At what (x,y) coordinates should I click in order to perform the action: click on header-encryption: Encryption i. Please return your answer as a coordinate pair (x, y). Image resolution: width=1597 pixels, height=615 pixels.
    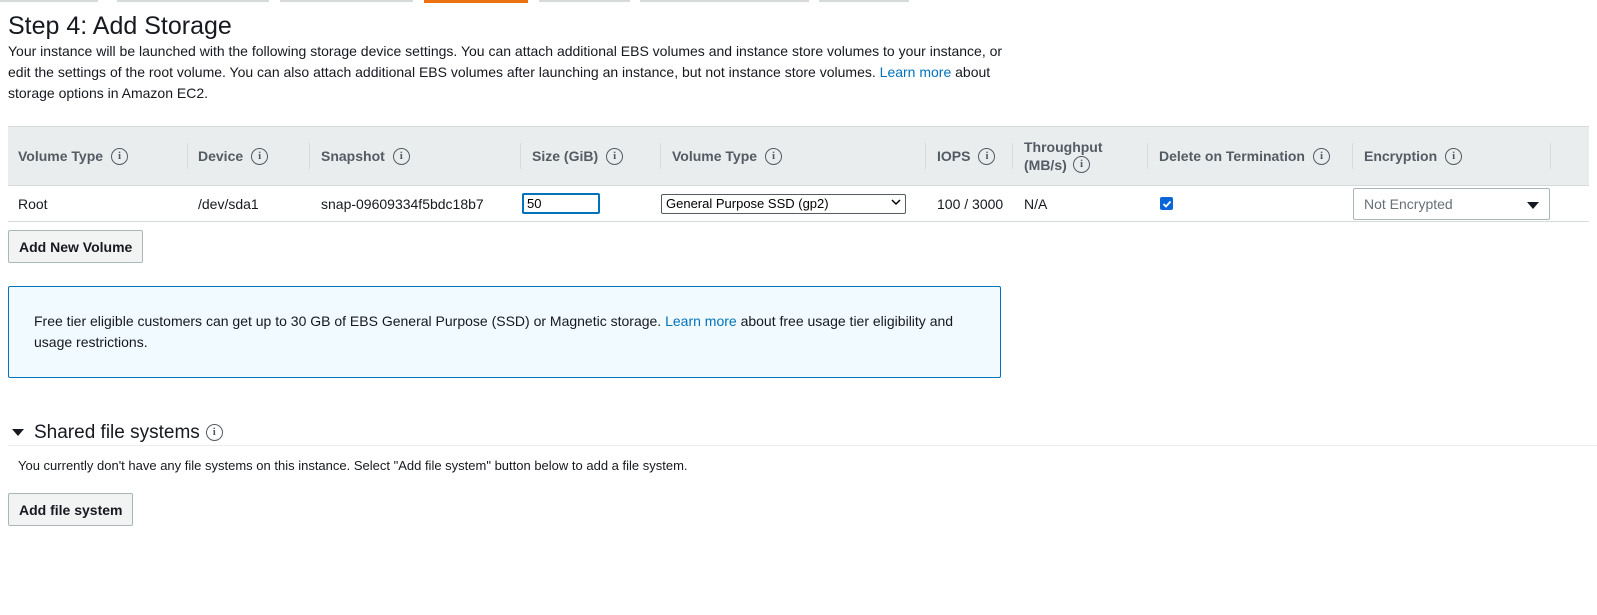
    Looking at the image, I should click on (1452, 156).